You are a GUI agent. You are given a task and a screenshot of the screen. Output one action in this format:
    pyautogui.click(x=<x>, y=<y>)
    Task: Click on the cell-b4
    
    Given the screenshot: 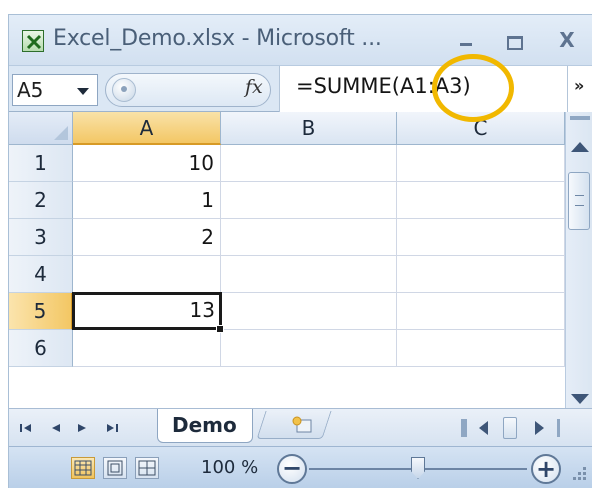 What is the action you would take?
    pyautogui.click(x=309, y=274)
    